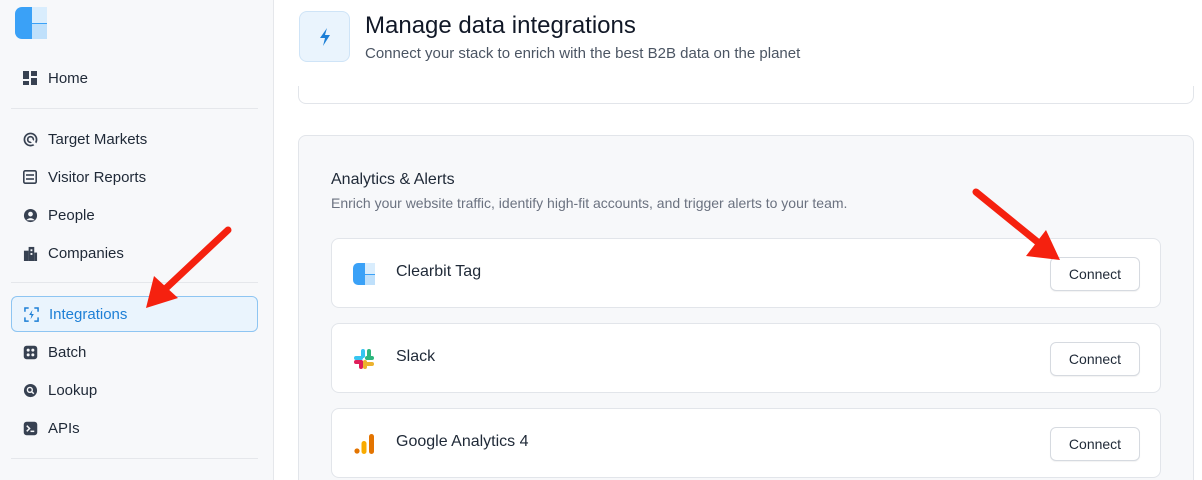  I want to click on integration-name: Google Analytics 4, so click(462, 441).